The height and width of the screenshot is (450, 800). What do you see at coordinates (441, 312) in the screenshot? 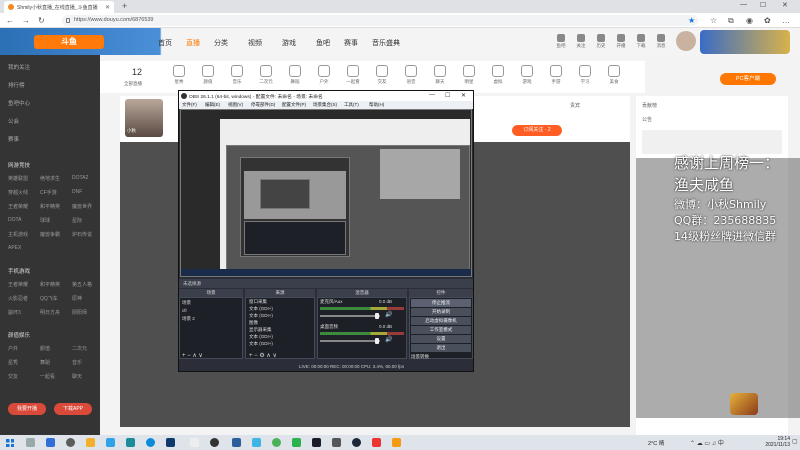
I see `start-recording-button: 开始录制` at bounding box center [441, 312].